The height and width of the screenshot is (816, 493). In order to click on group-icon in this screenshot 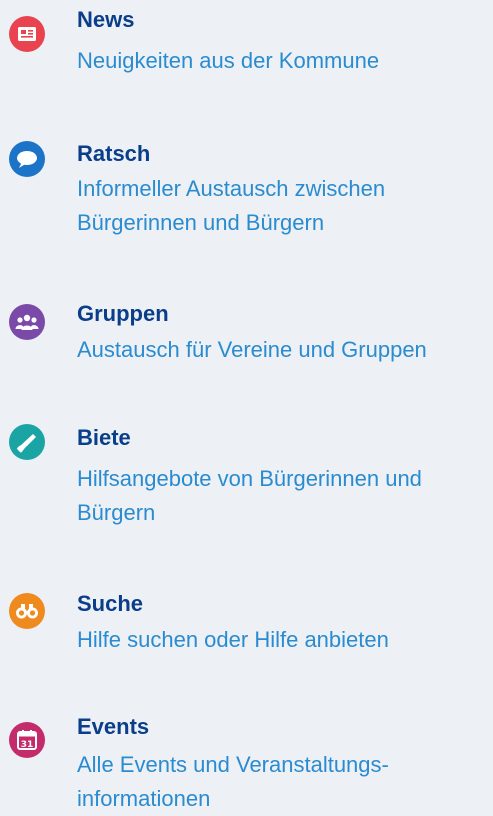, I will do `click(27, 322)`.